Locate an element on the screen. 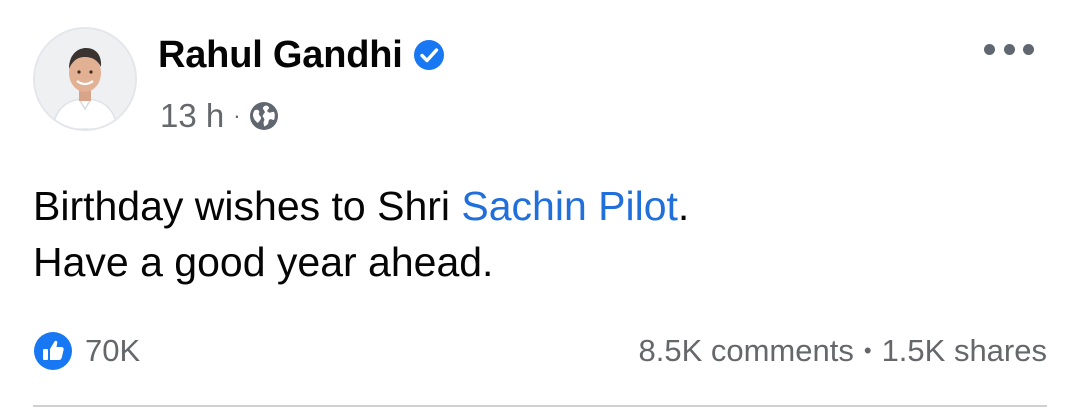 Image resolution: width=1080 pixels, height=412 pixels. reaction-count: 70K is located at coordinates (113, 350).